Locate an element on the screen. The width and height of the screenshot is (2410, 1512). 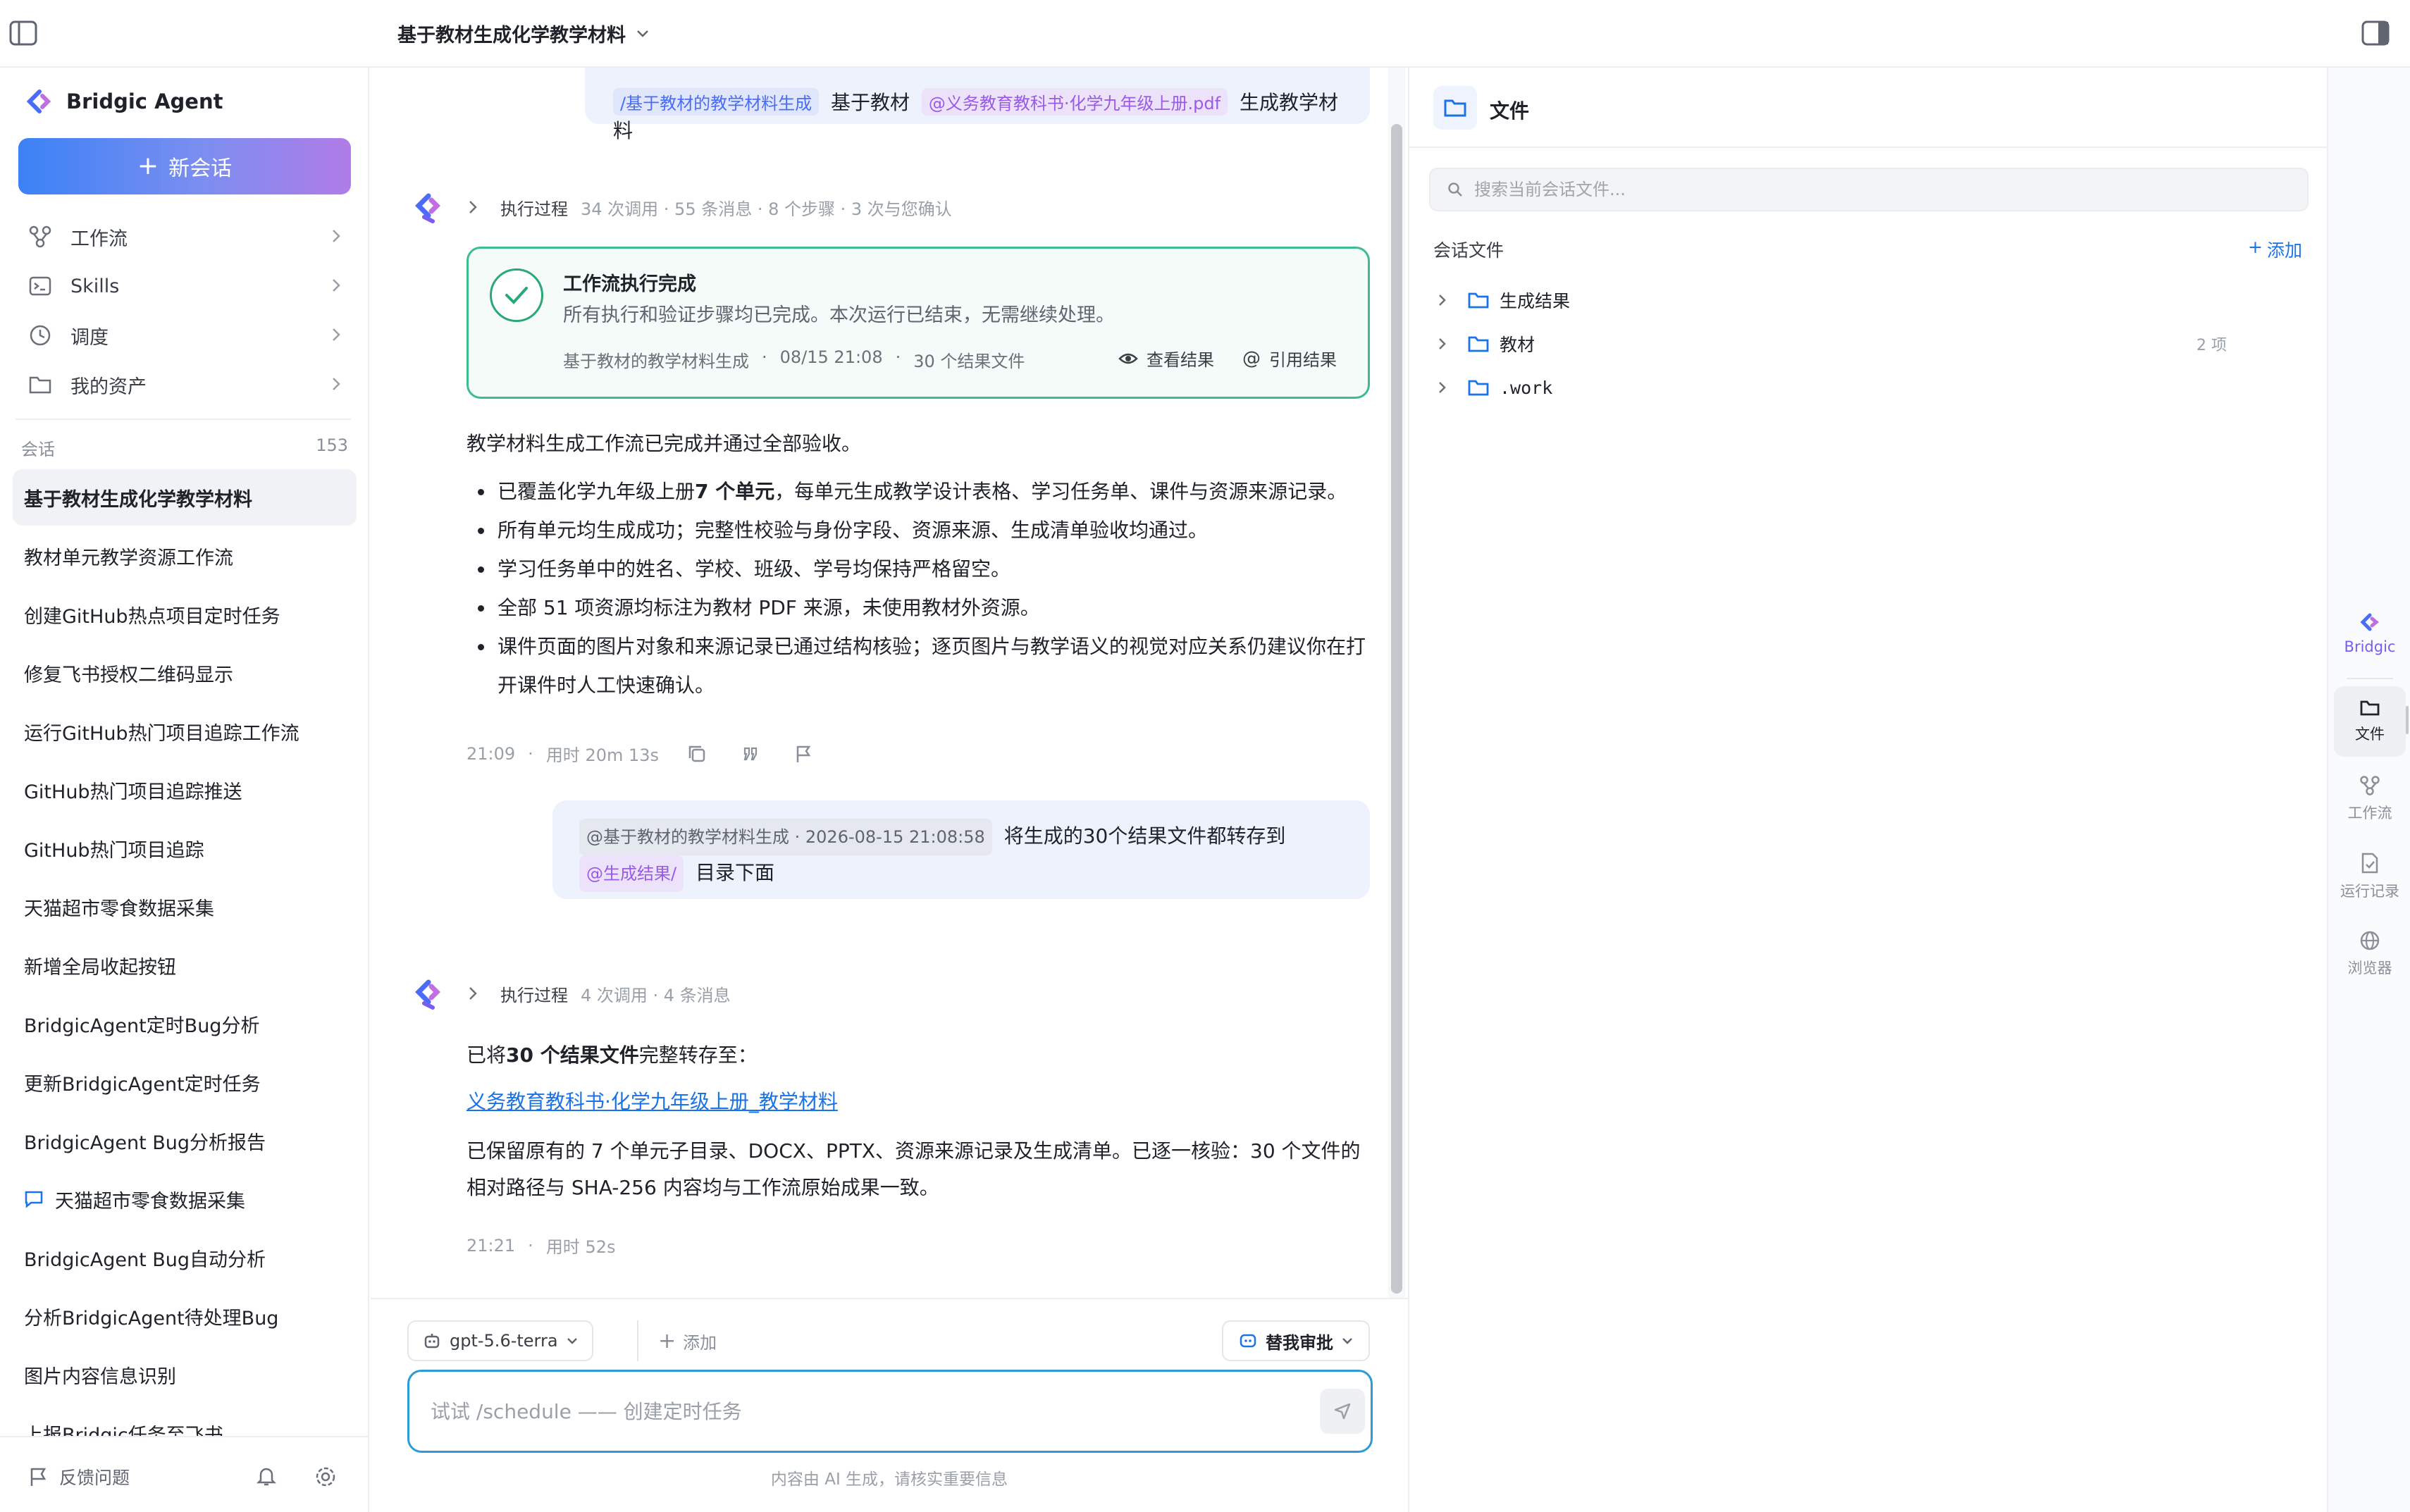
session-item: 创建GitHub热点项目定时任务 is located at coordinates (185, 614).